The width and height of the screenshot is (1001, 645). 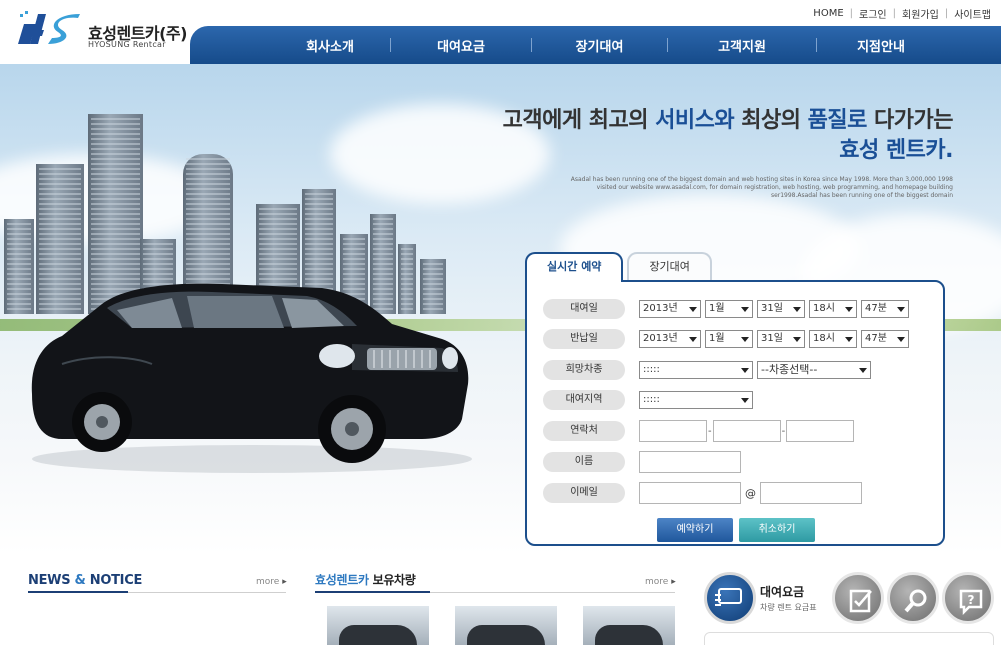 What do you see at coordinates (860, 601) in the screenshot?
I see `checklist-icon` at bounding box center [860, 601].